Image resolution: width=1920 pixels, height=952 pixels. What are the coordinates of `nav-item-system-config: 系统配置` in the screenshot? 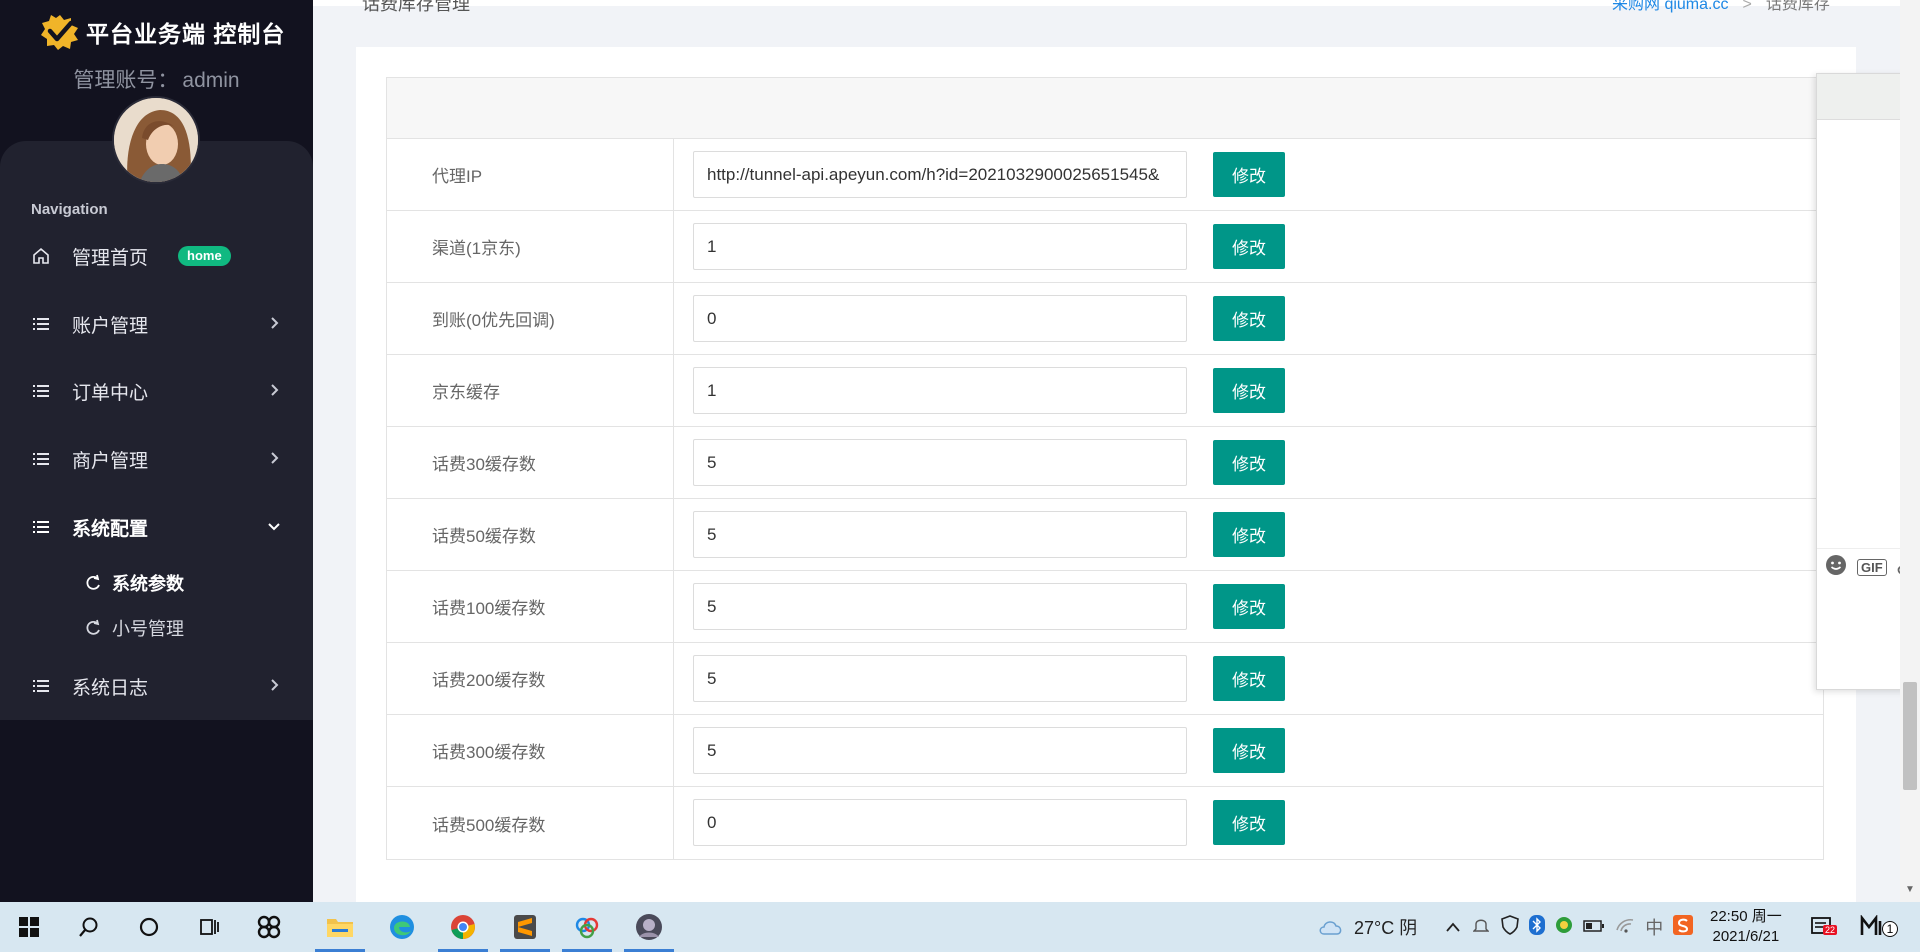 It's located at (156, 527).